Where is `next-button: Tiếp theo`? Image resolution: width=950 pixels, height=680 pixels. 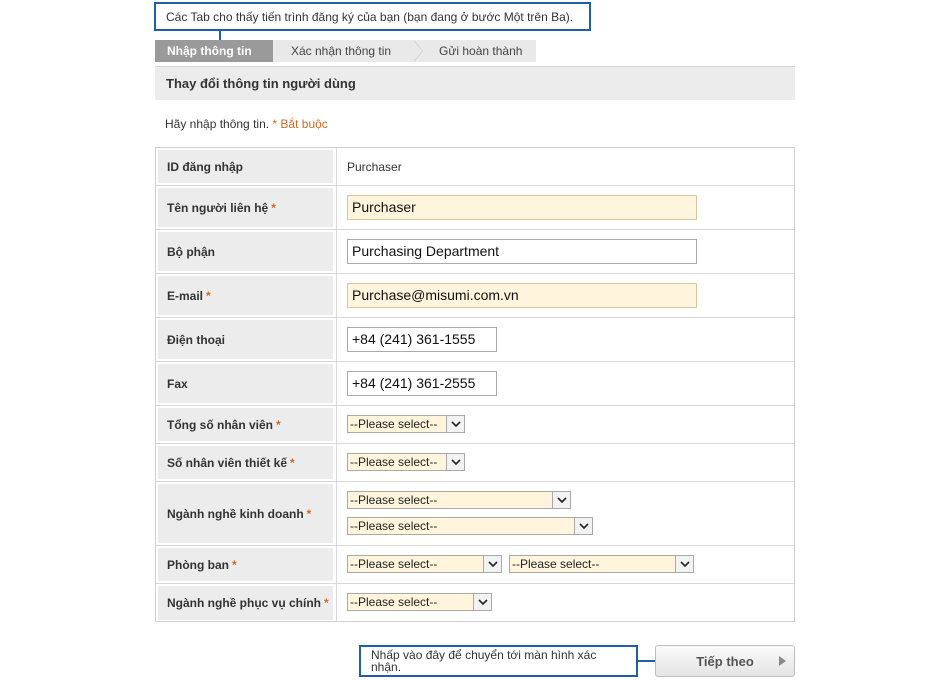 next-button: Tiếp theo is located at coordinates (725, 661).